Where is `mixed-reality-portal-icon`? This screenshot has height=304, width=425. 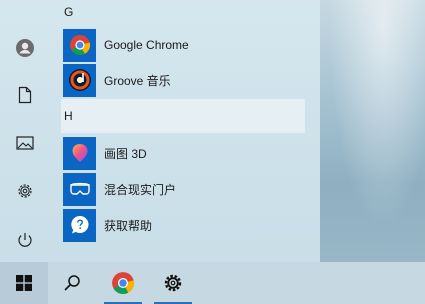 mixed-reality-portal-icon is located at coordinates (79, 188).